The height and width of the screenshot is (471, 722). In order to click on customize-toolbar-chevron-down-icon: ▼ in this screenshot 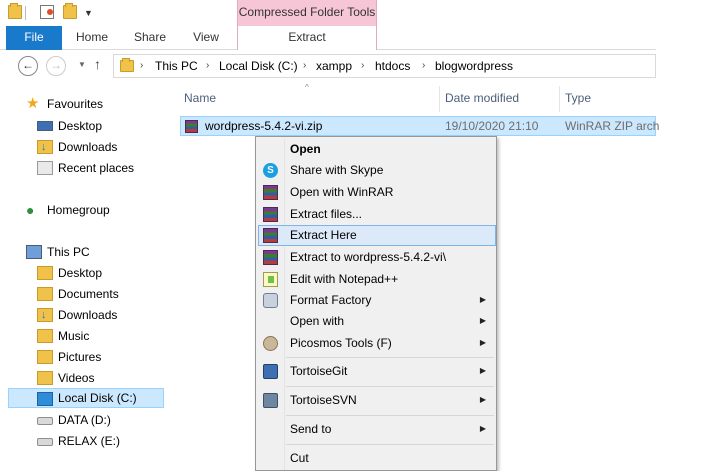, I will do `click(88, 13)`.